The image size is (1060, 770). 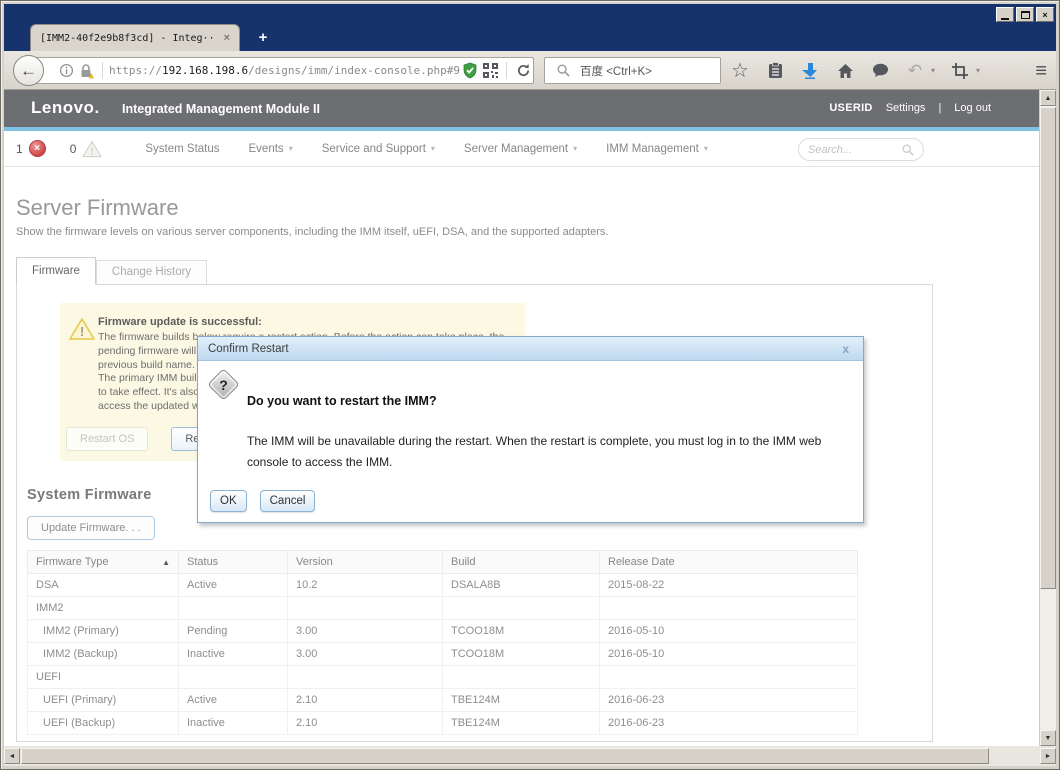 I want to click on error-badge-icon: ×, so click(x=37, y=148).